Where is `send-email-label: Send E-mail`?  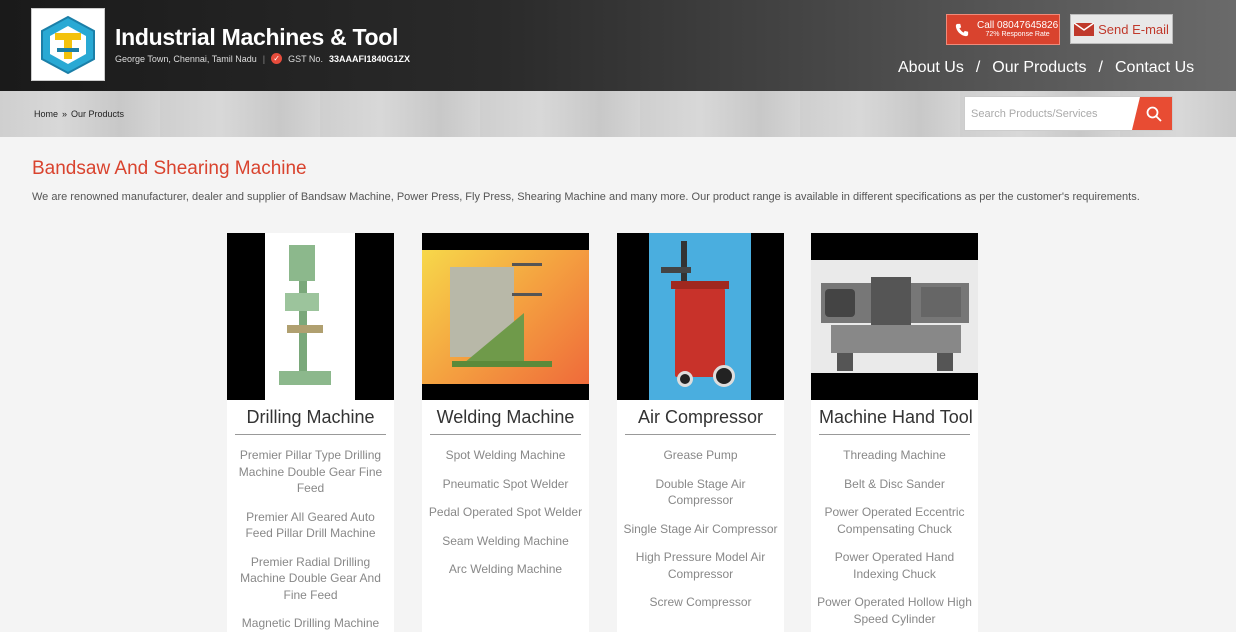
send-email-label: Send E-mail is located at coordinates (1133, 29).